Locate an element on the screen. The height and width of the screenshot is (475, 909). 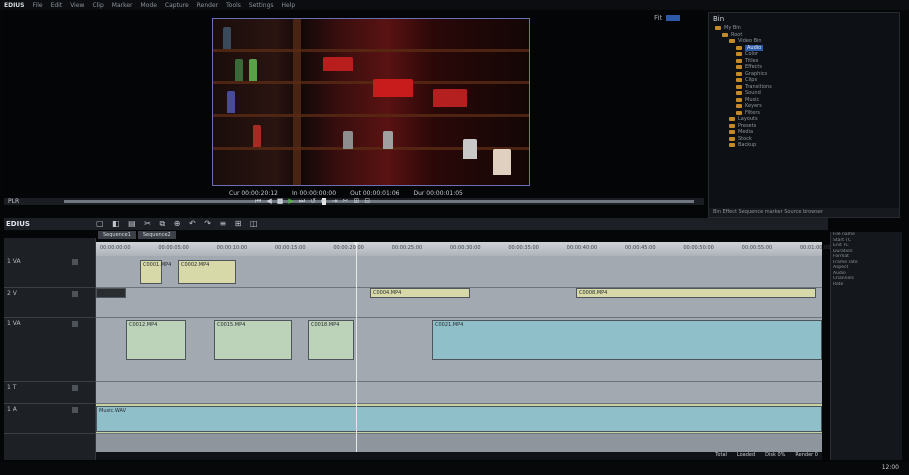
timeline-clip: C0012.MP4 is located at coordinates (156, 340).